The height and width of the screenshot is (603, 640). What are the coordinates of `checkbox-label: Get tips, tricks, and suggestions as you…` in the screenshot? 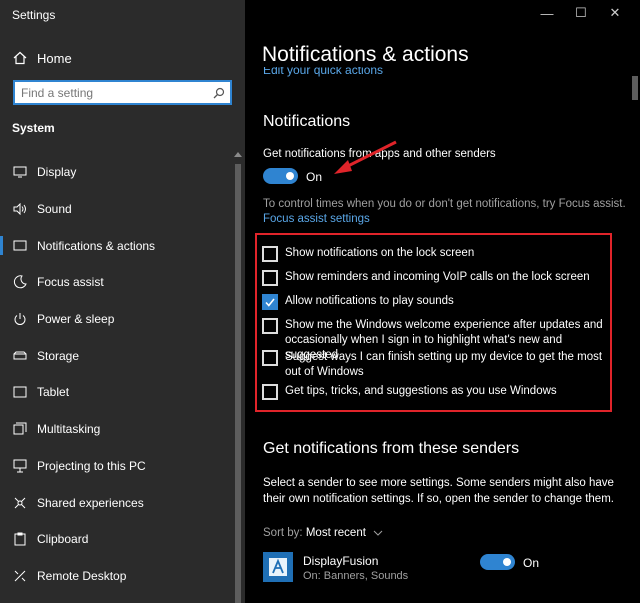 It's located at (421, 391).